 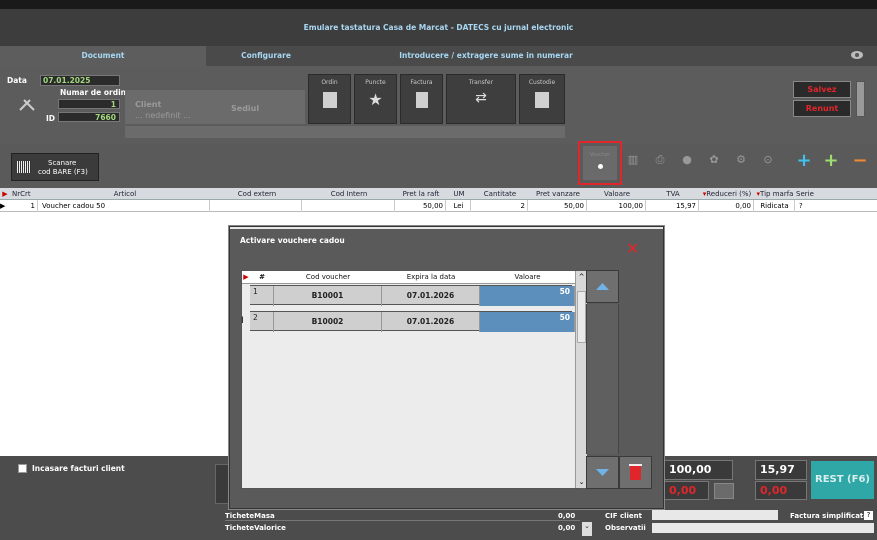 What do you see at coordinates (89, 117) in the screenshot?
I see `id-field: 7660` at bounding box center [89, 117].